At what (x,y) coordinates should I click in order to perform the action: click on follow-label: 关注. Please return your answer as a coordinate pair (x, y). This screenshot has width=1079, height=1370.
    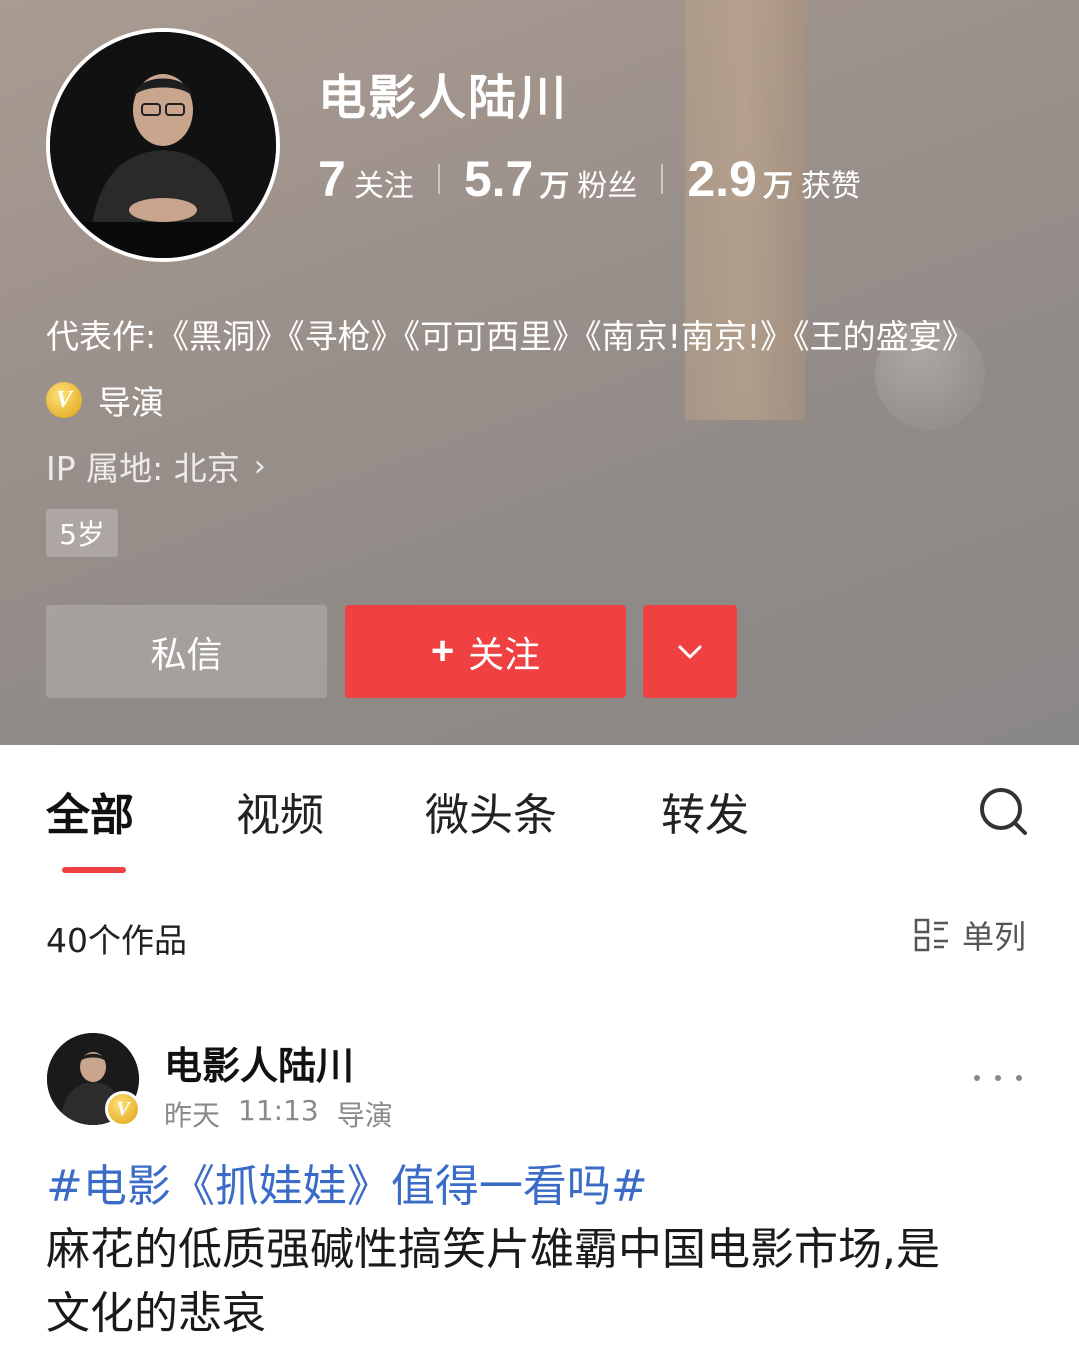
    Looking at the image, I should click on (504, 654).